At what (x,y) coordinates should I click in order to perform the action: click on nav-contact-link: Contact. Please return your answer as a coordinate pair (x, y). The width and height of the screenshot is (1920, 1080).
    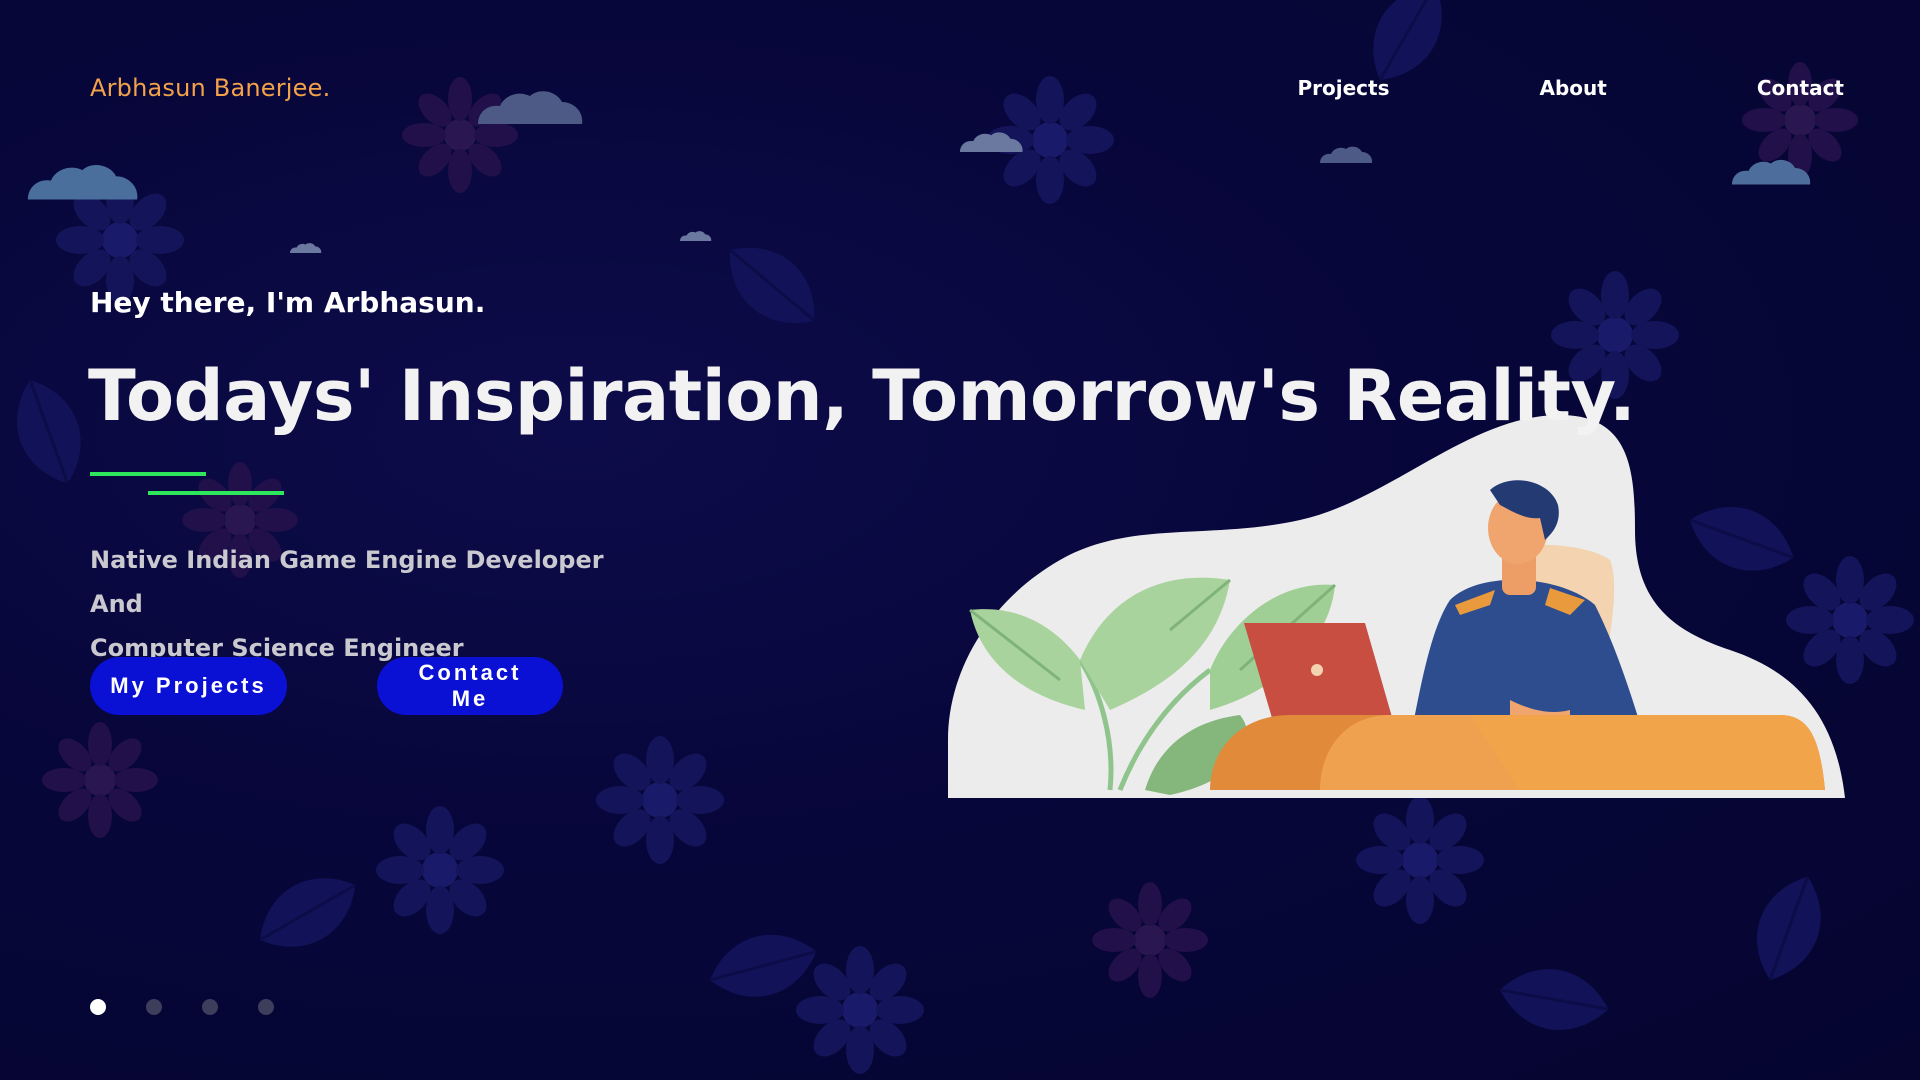
    Looking at the image, I should click on (1800, 88).